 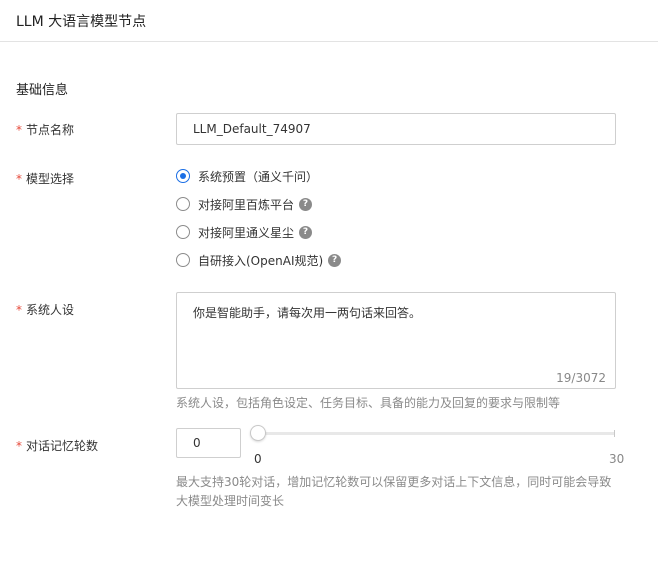 I want to click on section-title-basic-info: 基础信息, so click(x=42, y=90).